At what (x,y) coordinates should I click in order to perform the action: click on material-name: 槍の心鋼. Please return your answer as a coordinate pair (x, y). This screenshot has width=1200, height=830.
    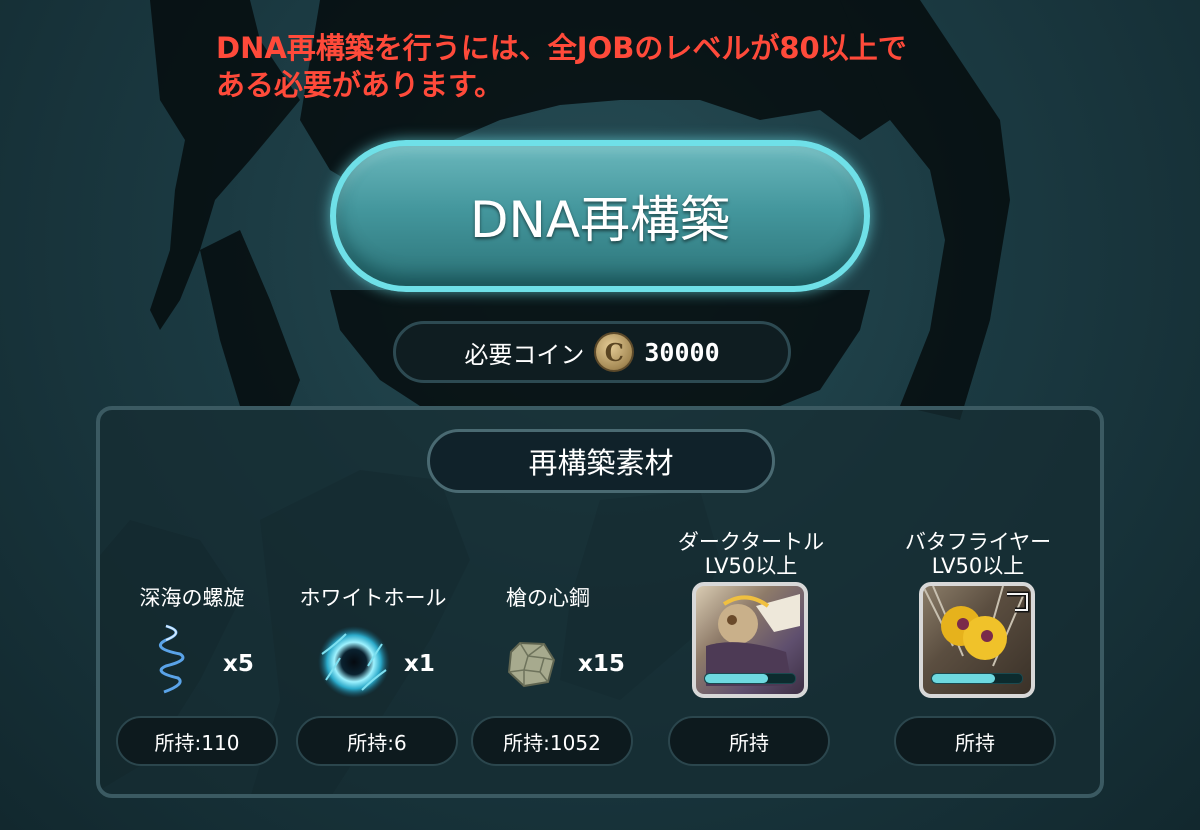
    Looking at the image, I should click on (548, 598).